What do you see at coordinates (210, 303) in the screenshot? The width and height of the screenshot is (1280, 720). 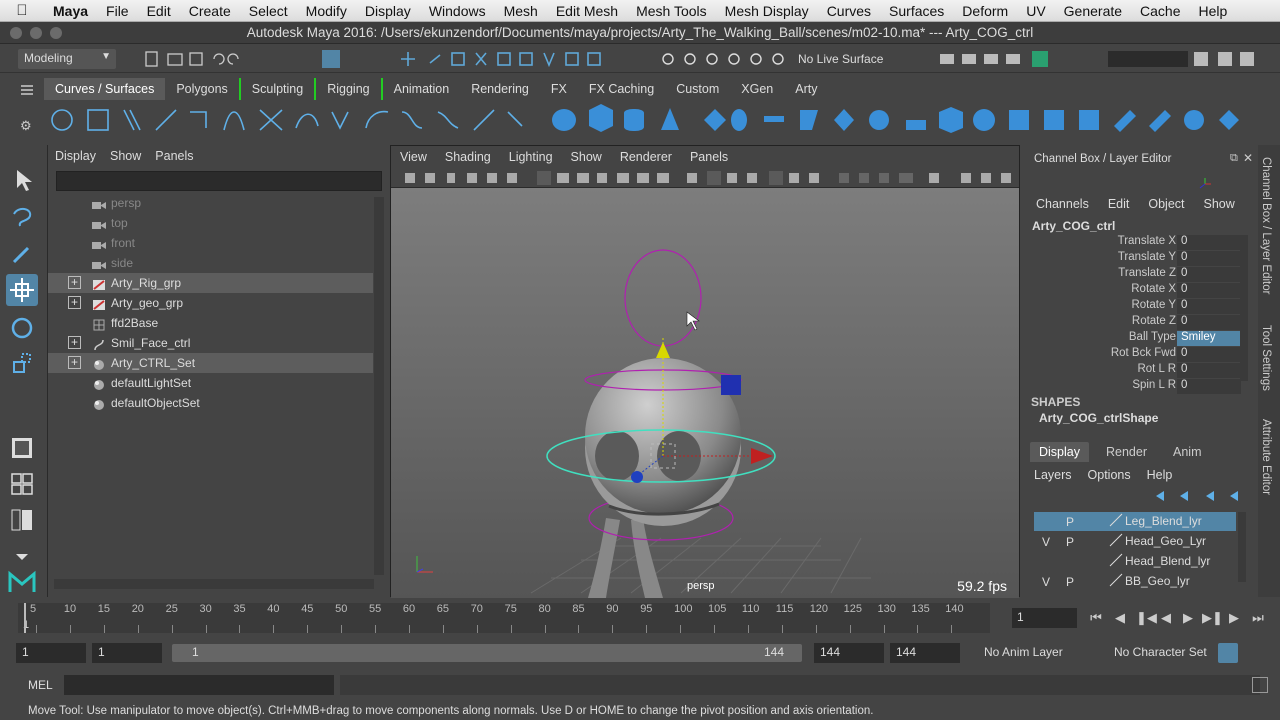 I see `outliner-item-arty-geo-grp: + Arty_geo_grp` at bounding box center [210, 303].